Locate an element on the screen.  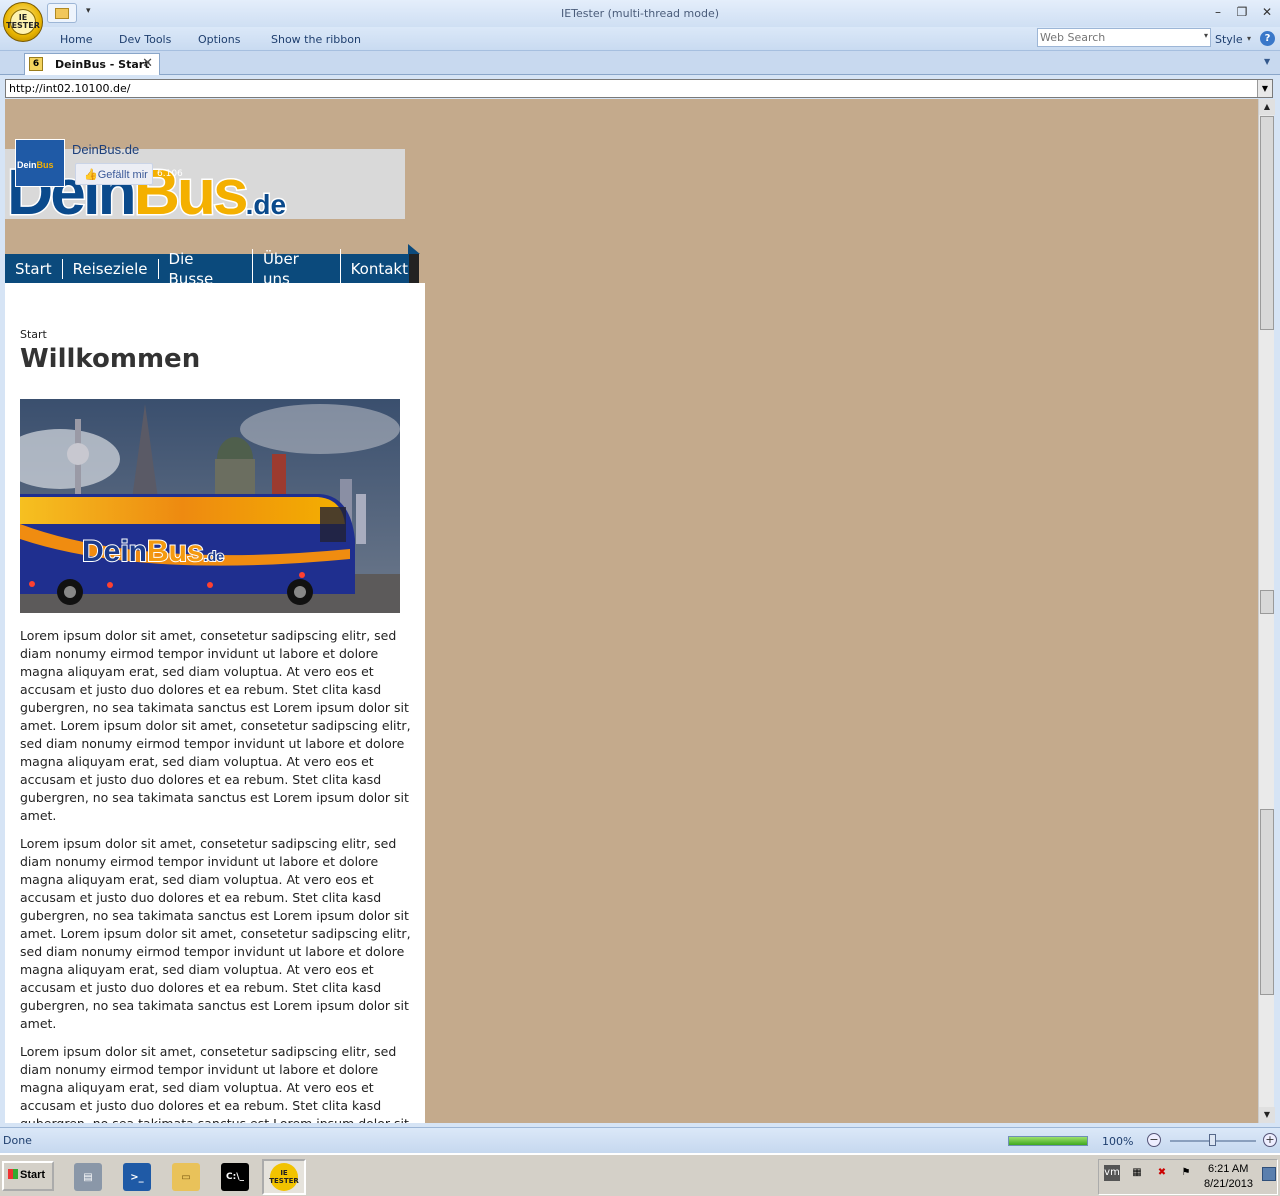
ie6-version-icon: 6 is located at coordinates (36, 64).